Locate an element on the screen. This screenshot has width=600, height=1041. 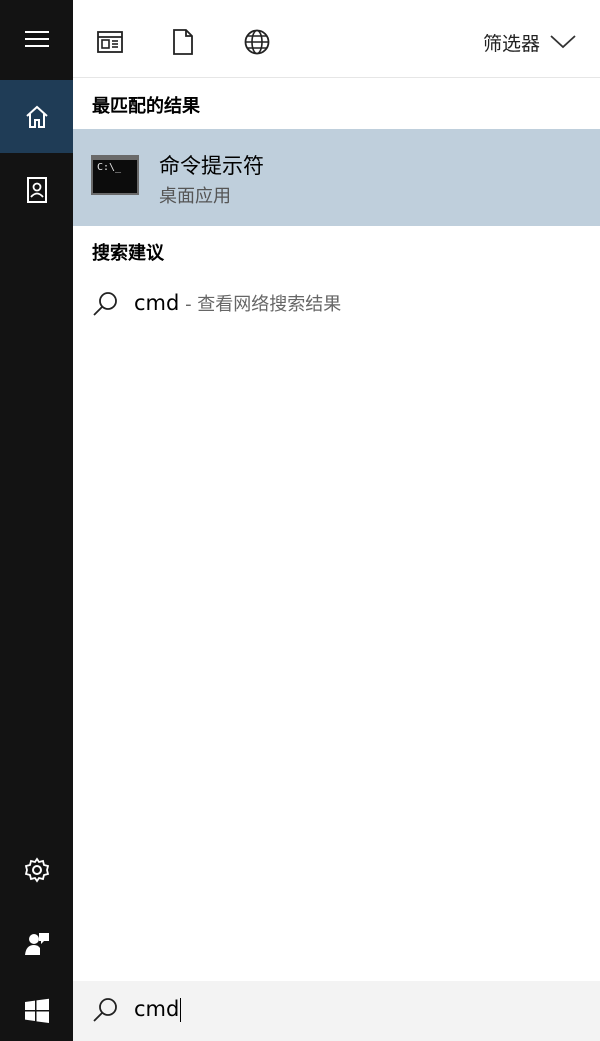
search-input-value: cmd is located at coordinates (157, 1009).